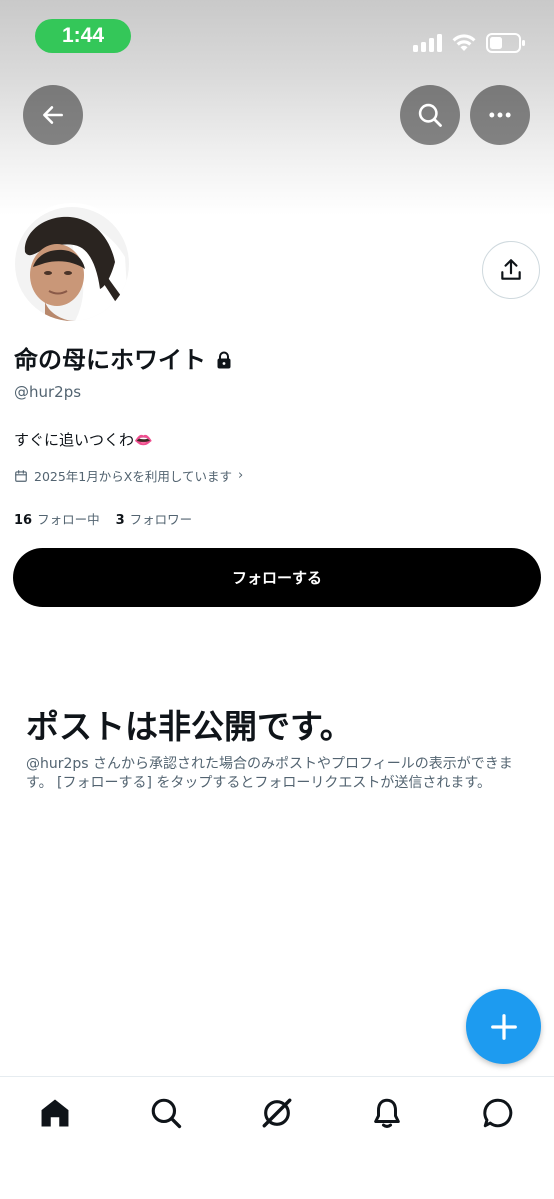 The height and width of the screenshot is (1199, 554). What do you see at coordinates (277, 1137) in the screenshot?
I see `bottom-tab-bar` at bounding box center [277, 1137].